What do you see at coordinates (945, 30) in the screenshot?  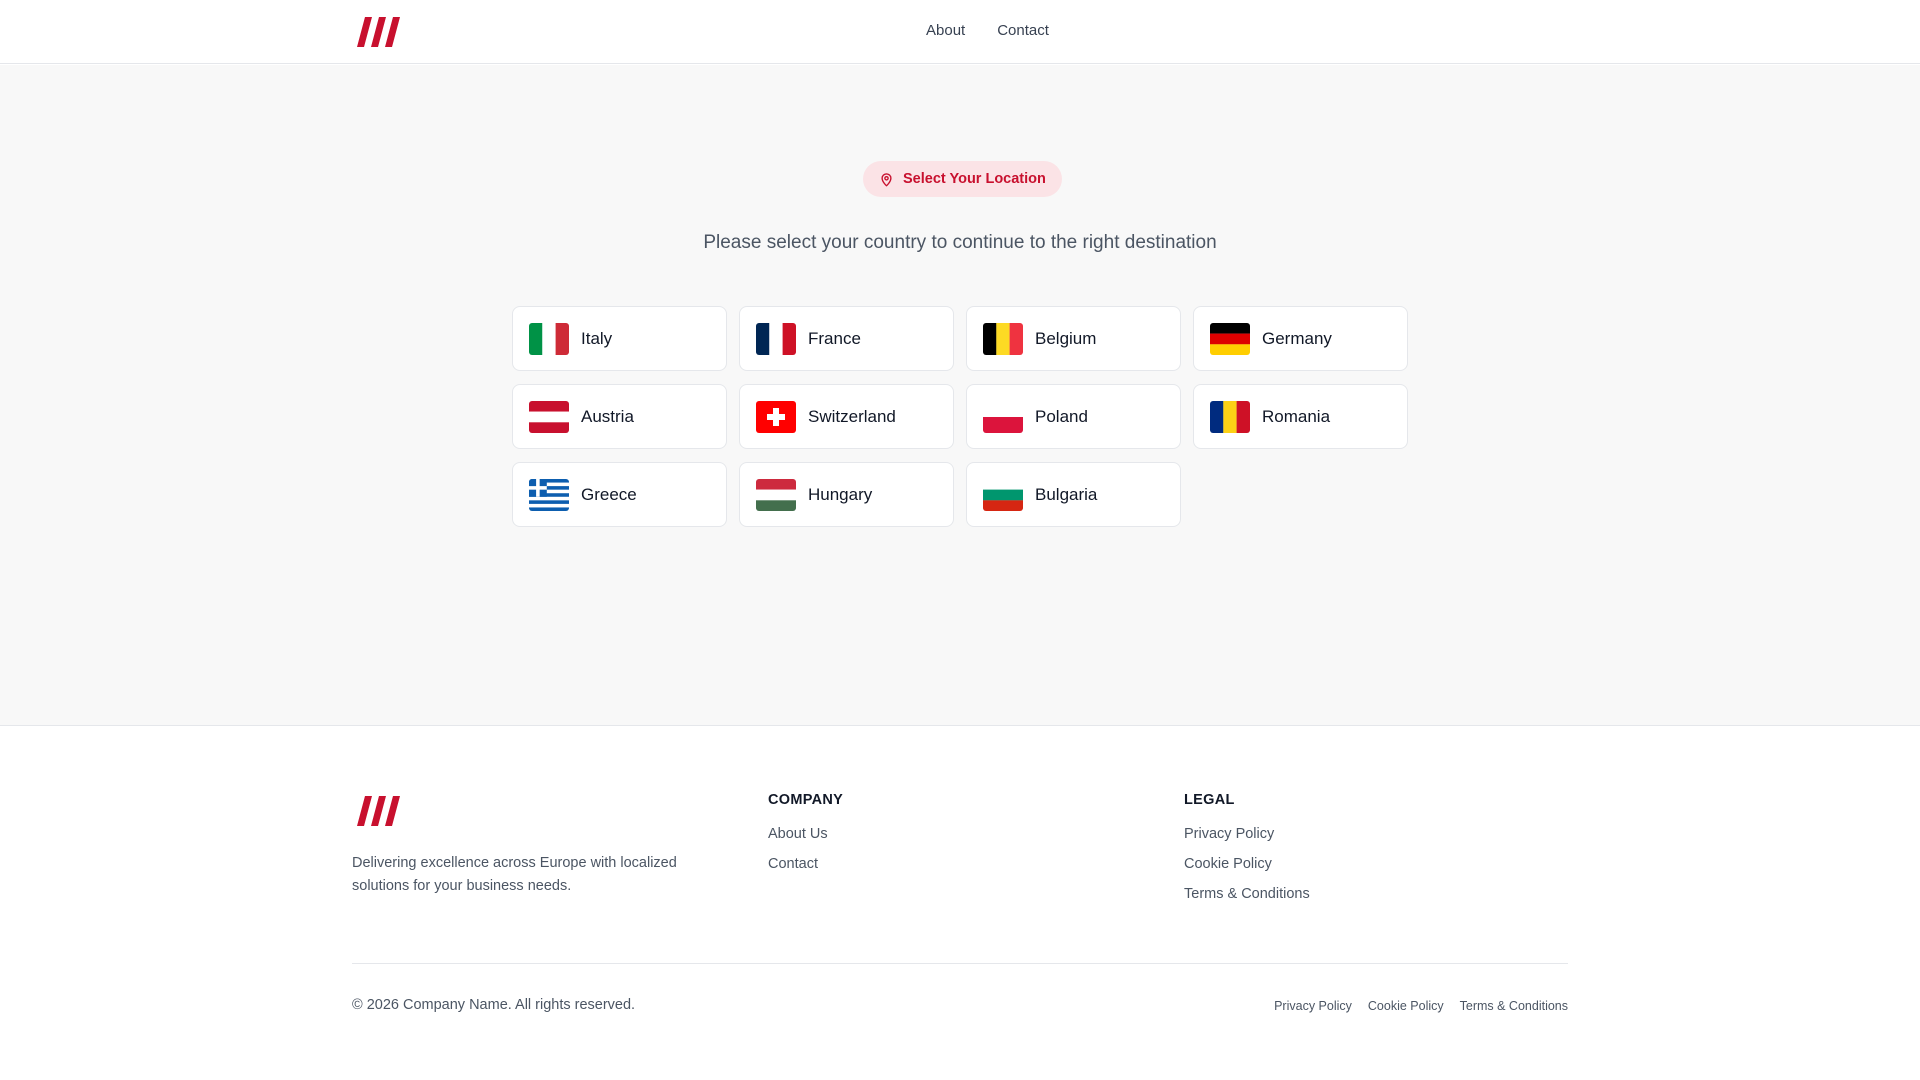 I see `nav-about-link: About` at bounding box center [945, 30].